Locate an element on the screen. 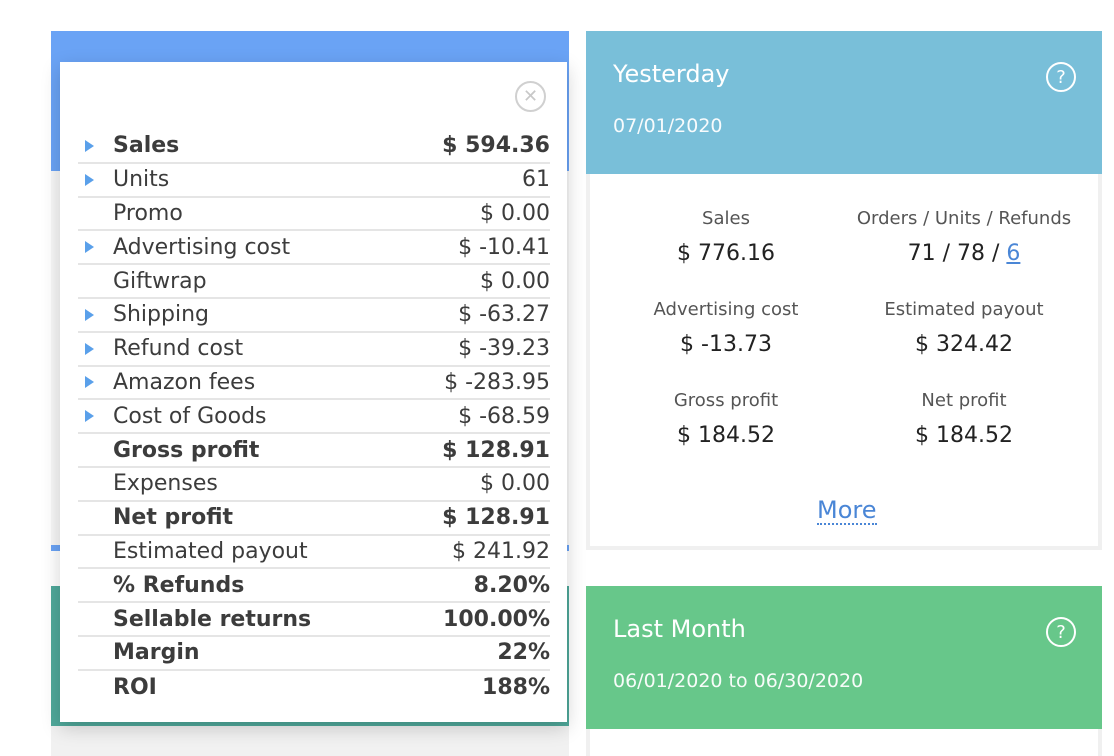 The width and height of the screenshot is (1114, 756). stat-value: $ 324.42 is located at coordinates (964, 344).